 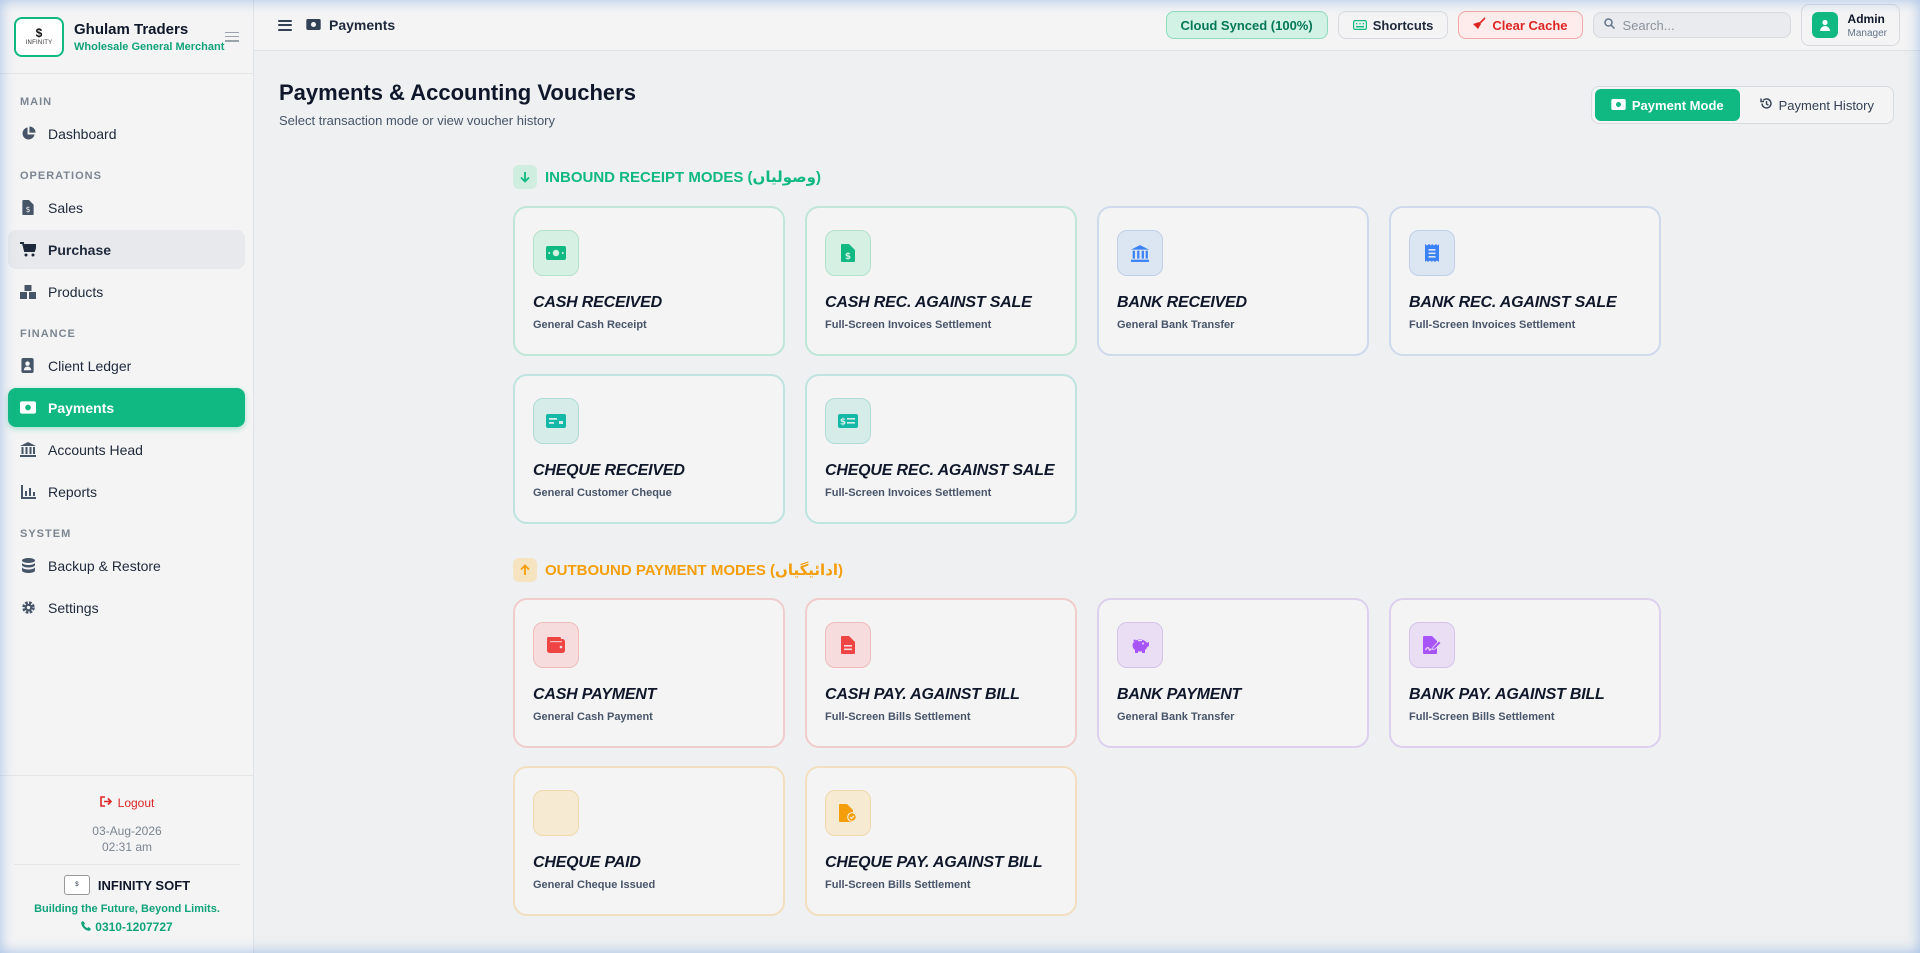 What do you see at coordinates (28, 134) in the screenshot?
I see `pie-chart-icon` at bounding box center [28, 134].